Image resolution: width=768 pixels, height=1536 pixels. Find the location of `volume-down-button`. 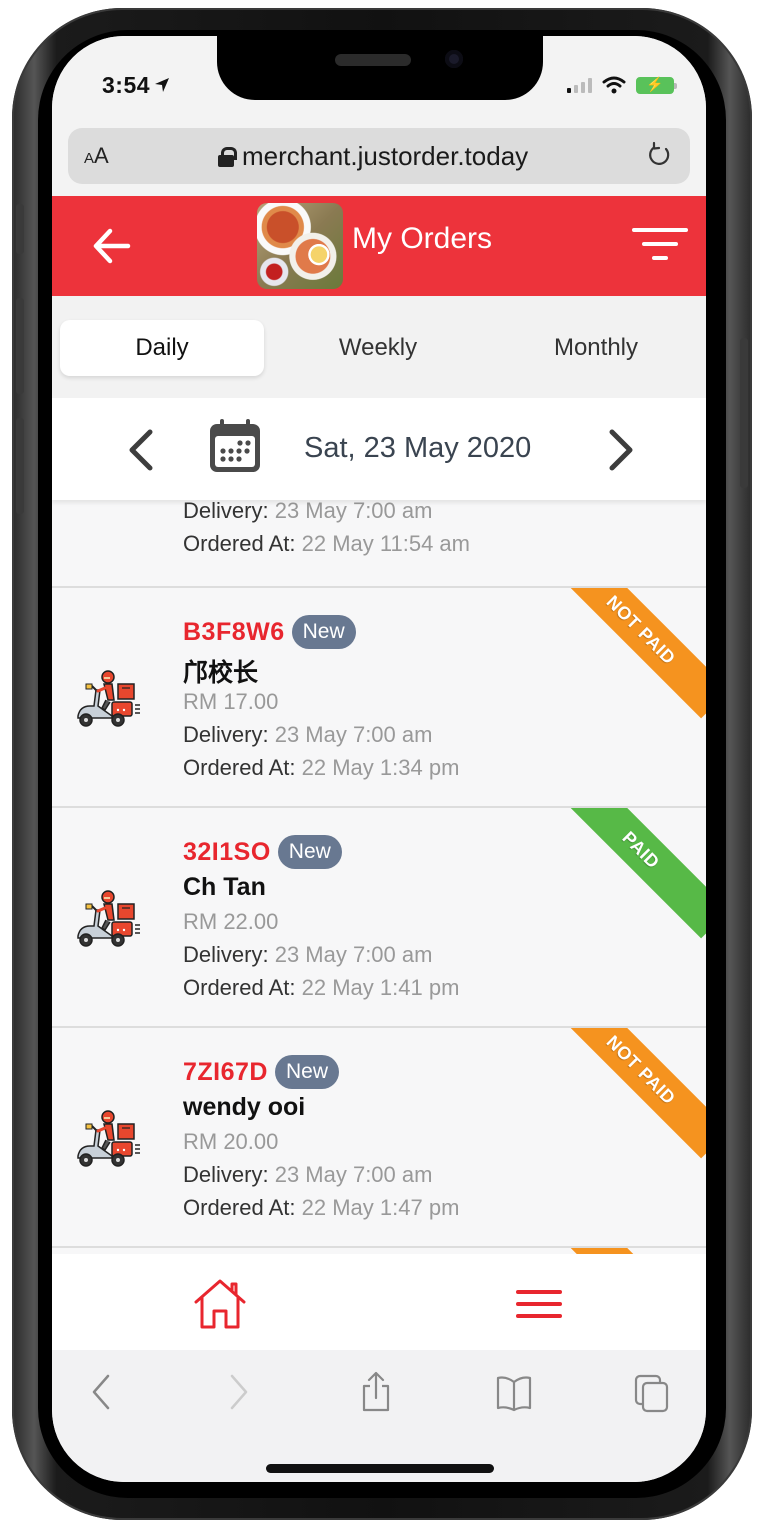

volume-down-button is located at coordinates (20, 466).